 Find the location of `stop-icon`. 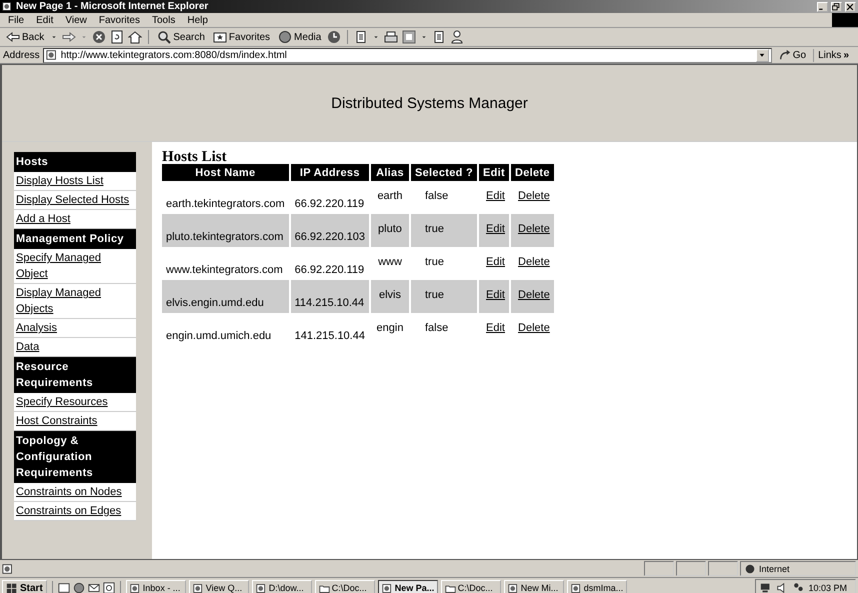

stop-icon is located at coordinates (99, 37).